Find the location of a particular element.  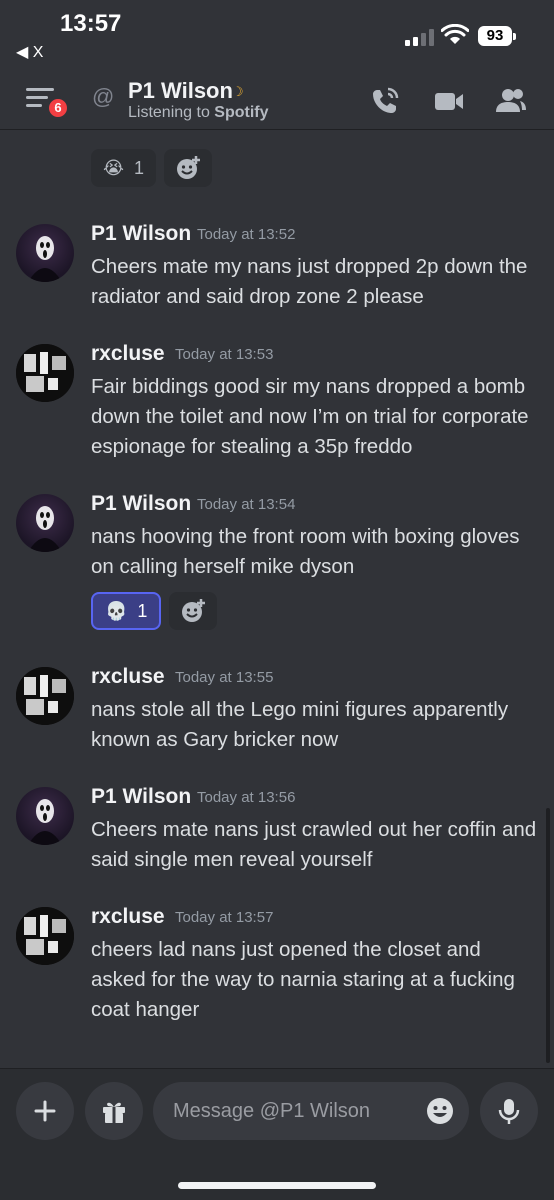

reaction-chip: 💀 1 is located at coordinates (126, 611).